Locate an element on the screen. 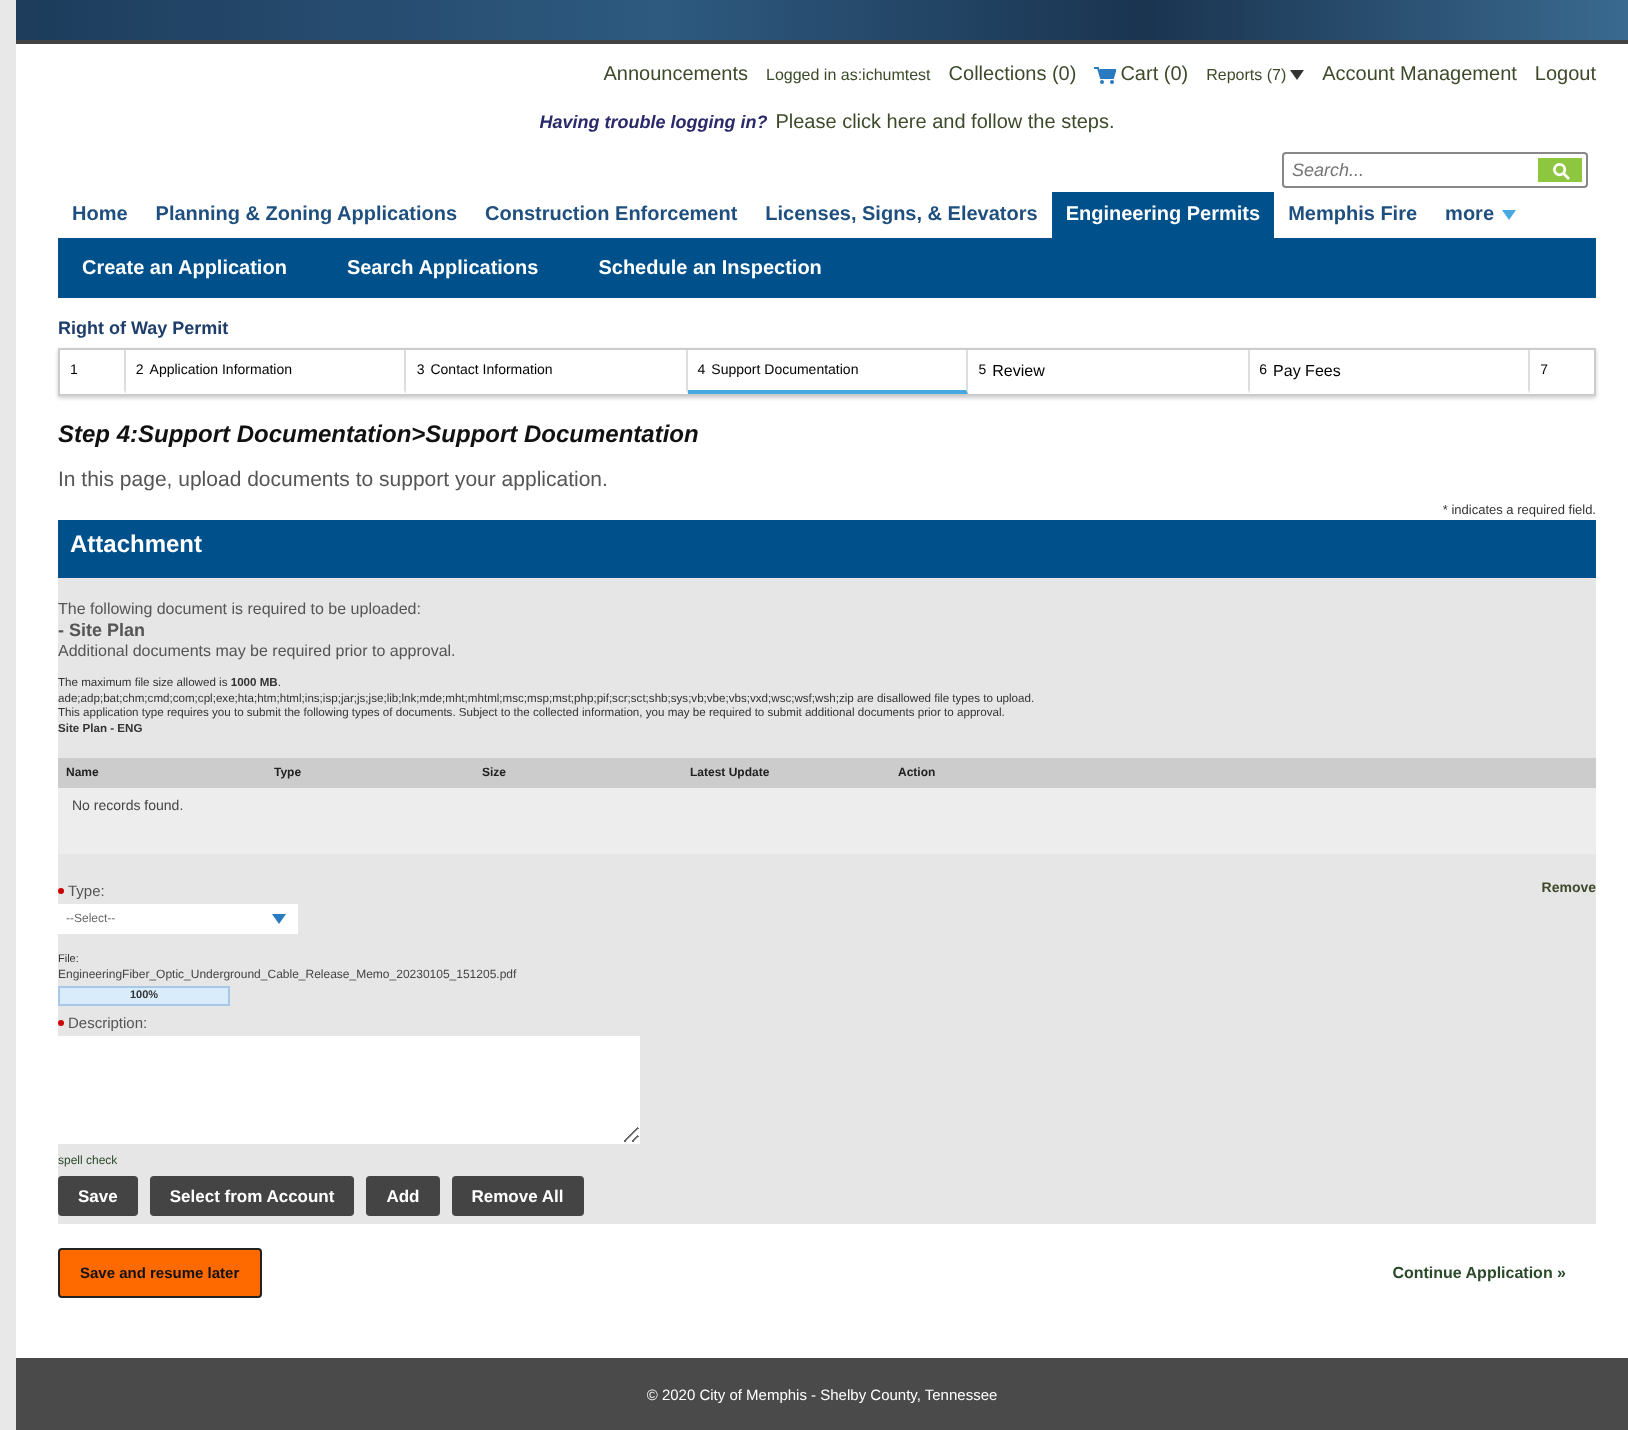  required-document: - Site Plan is located at coordinates (103, 631).